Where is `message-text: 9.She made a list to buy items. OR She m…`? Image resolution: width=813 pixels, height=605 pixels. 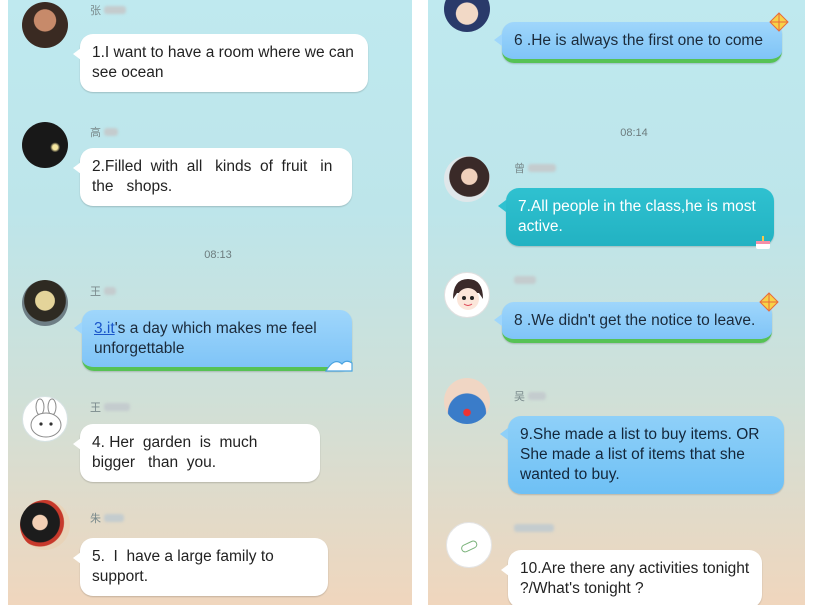
message-text: 9.She made a list to buy items. OR She m… is located at coordinates (640, 454).